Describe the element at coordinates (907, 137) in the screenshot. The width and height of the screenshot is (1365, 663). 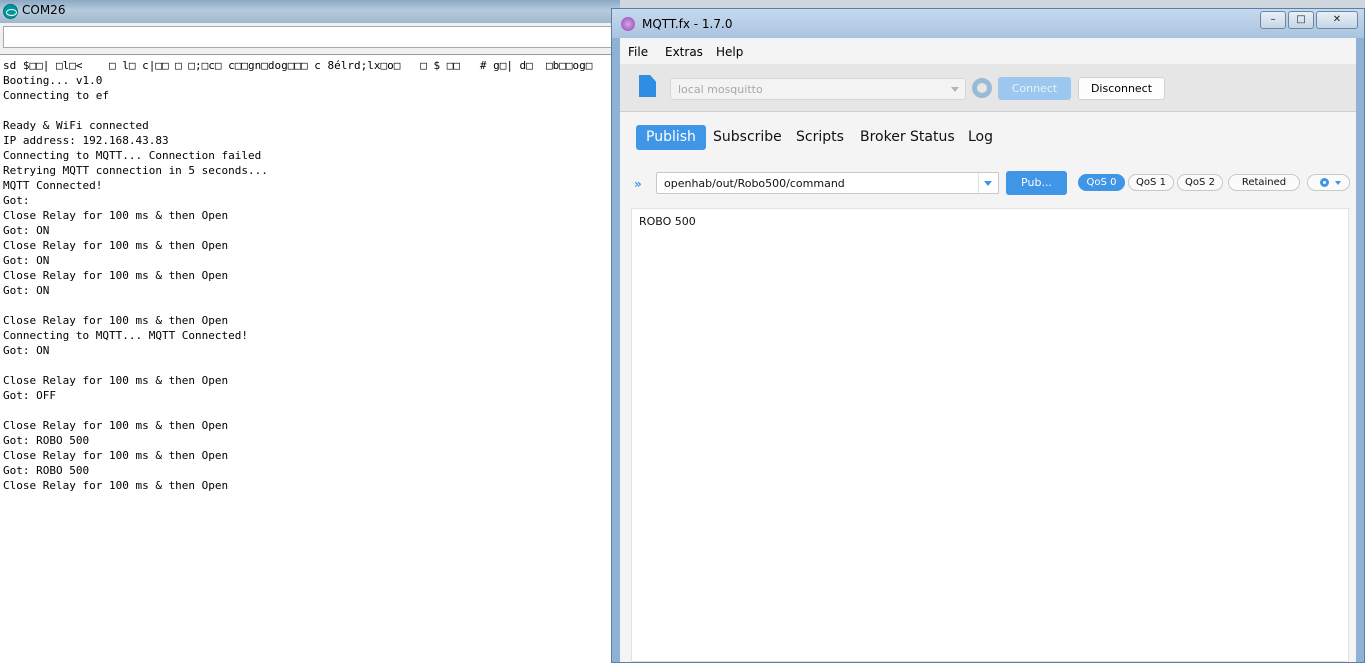
I see `tab-broker-status: Broker Status` at that location.